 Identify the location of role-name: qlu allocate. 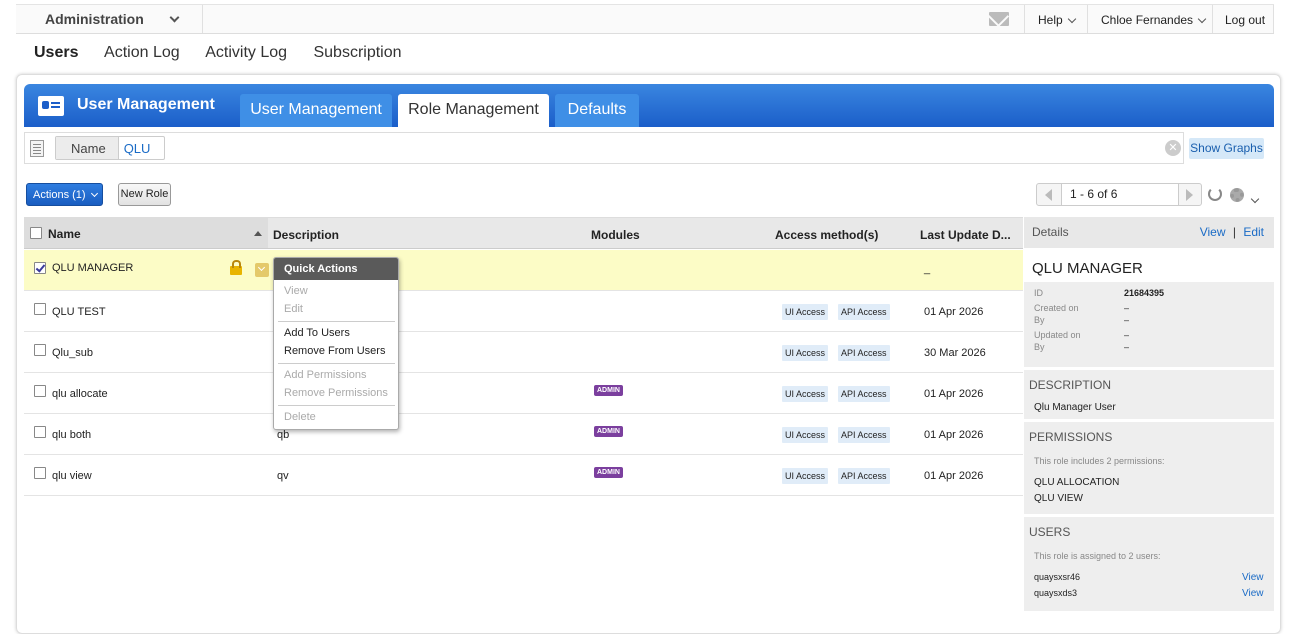
(80, 394).